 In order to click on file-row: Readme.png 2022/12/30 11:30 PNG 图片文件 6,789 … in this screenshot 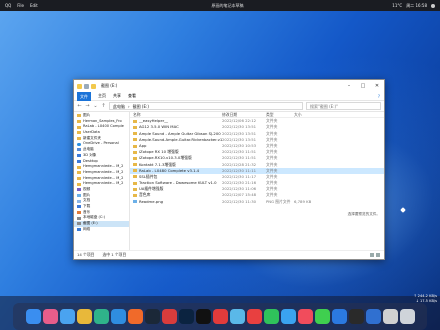, I will do `click(257, 202)`.